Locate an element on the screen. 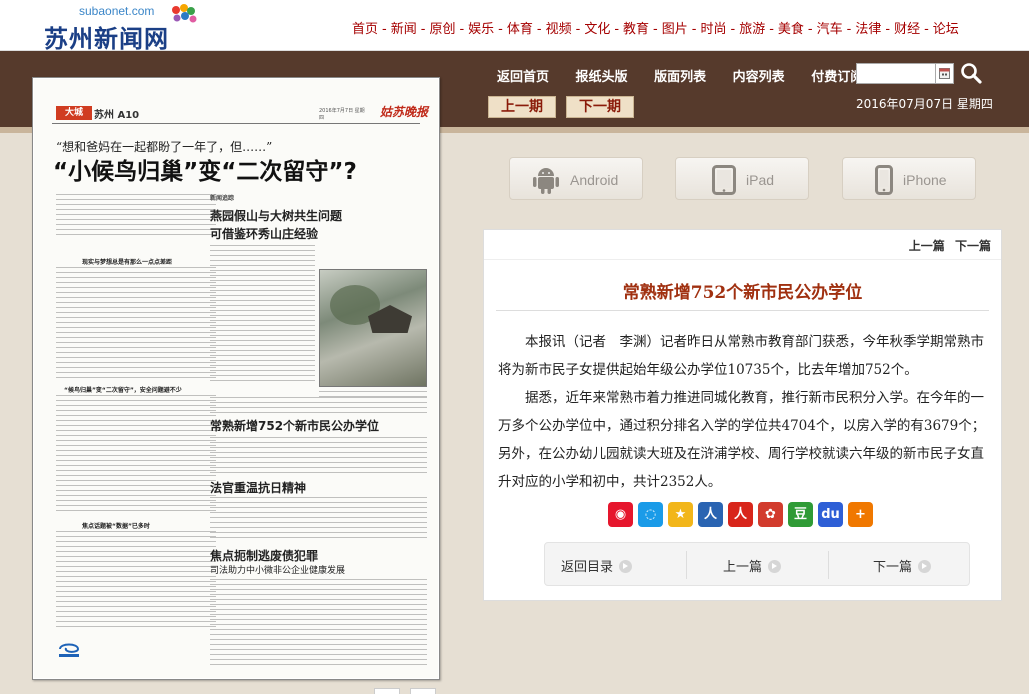 The width and height of the screenshot is (1029, 694). main-menu: 返回首页 报纸头版 版面列表 内容列表 付费订阅 is located at coordinates (691, 75).